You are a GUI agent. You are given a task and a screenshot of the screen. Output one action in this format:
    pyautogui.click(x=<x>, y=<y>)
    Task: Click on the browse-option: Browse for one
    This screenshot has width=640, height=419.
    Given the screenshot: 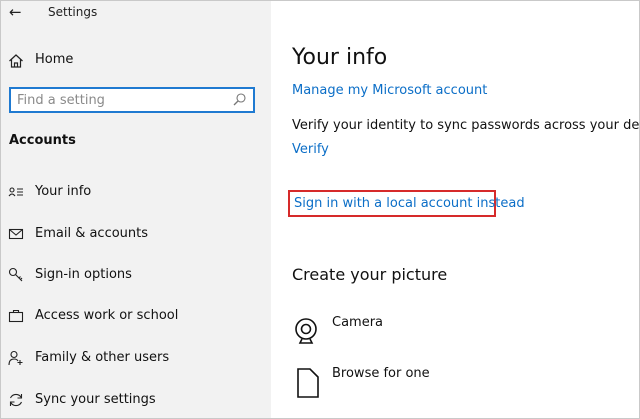 What is the action you would take?
    pyautogui.click(x=442, y=383)
    